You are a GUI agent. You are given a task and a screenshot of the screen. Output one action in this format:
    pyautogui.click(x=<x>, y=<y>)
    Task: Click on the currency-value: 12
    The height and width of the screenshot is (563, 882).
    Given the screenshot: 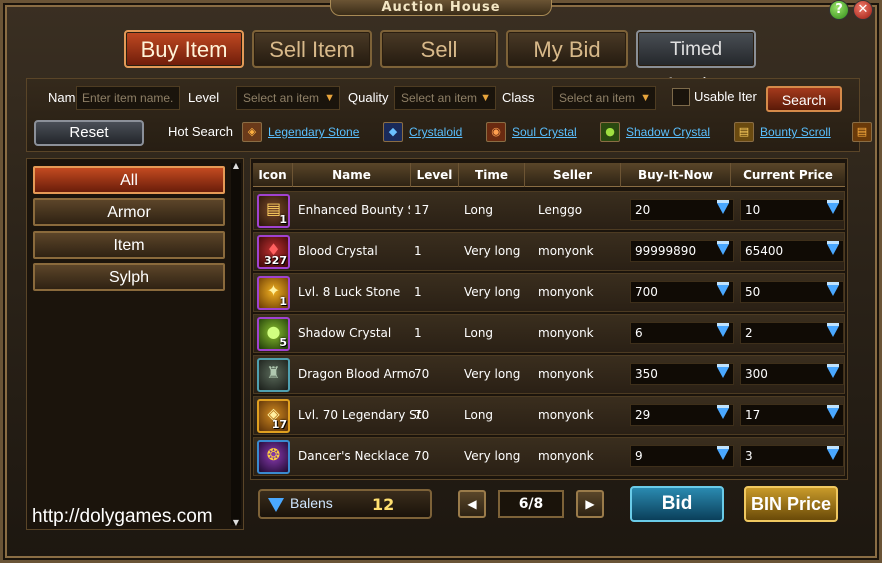 What is the action you would take?
    pyautogui.click(x=383, y=504)
    